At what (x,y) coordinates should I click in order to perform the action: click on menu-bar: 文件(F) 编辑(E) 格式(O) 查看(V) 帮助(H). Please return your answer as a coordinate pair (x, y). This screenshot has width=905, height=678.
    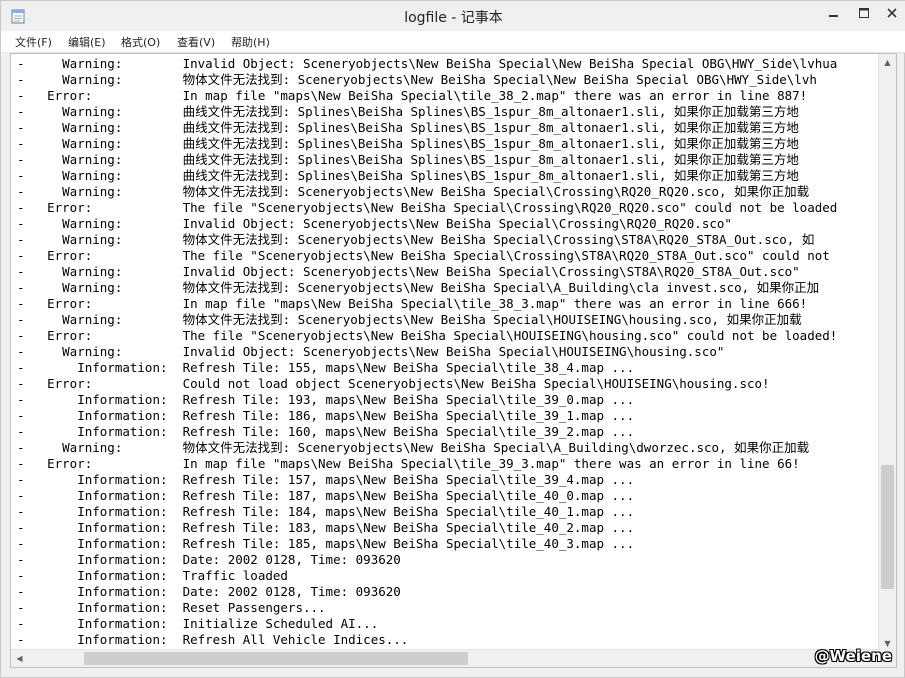
    Looking at the image, I should click on (453, 42).